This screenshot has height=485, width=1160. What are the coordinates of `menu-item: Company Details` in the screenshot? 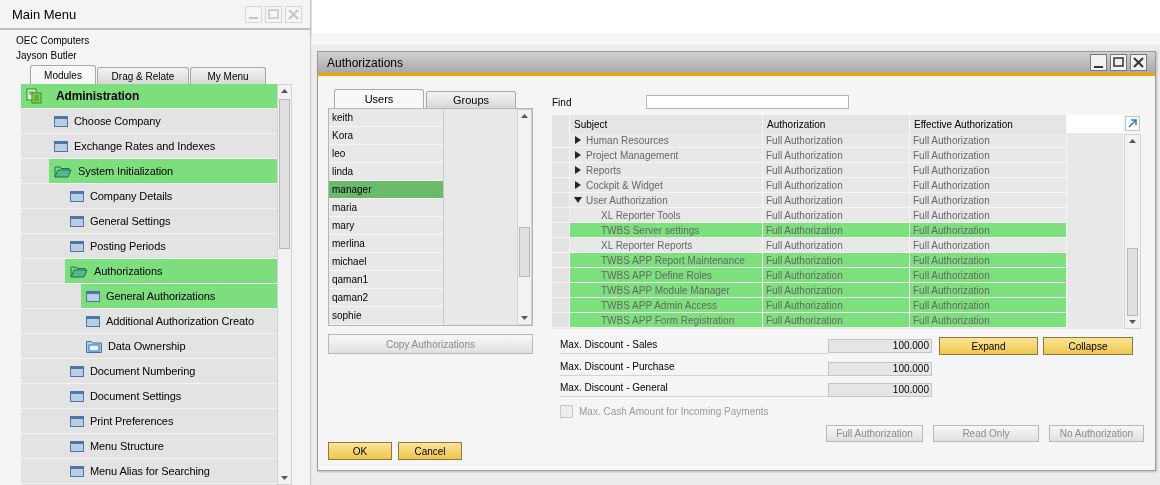 It's located at (171, 196).